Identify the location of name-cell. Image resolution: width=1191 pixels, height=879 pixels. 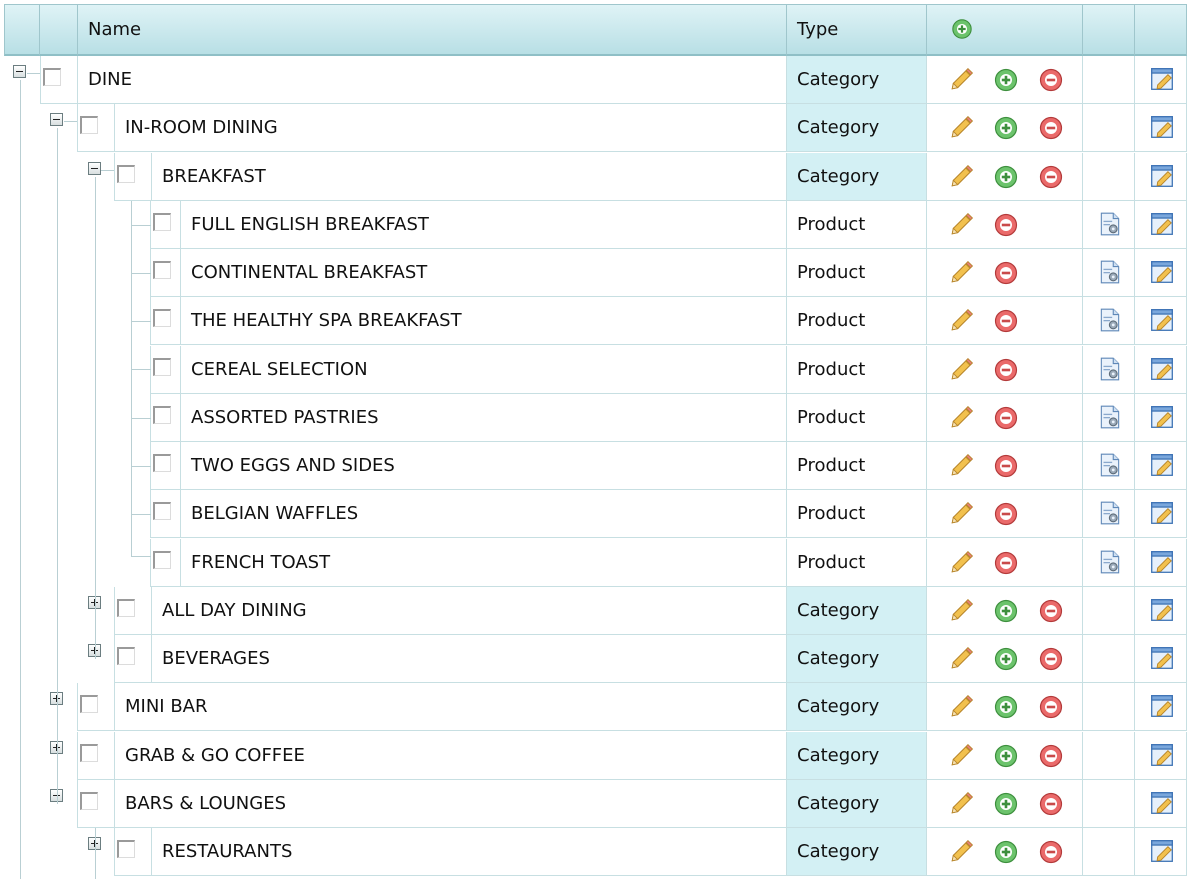
(413, 80).